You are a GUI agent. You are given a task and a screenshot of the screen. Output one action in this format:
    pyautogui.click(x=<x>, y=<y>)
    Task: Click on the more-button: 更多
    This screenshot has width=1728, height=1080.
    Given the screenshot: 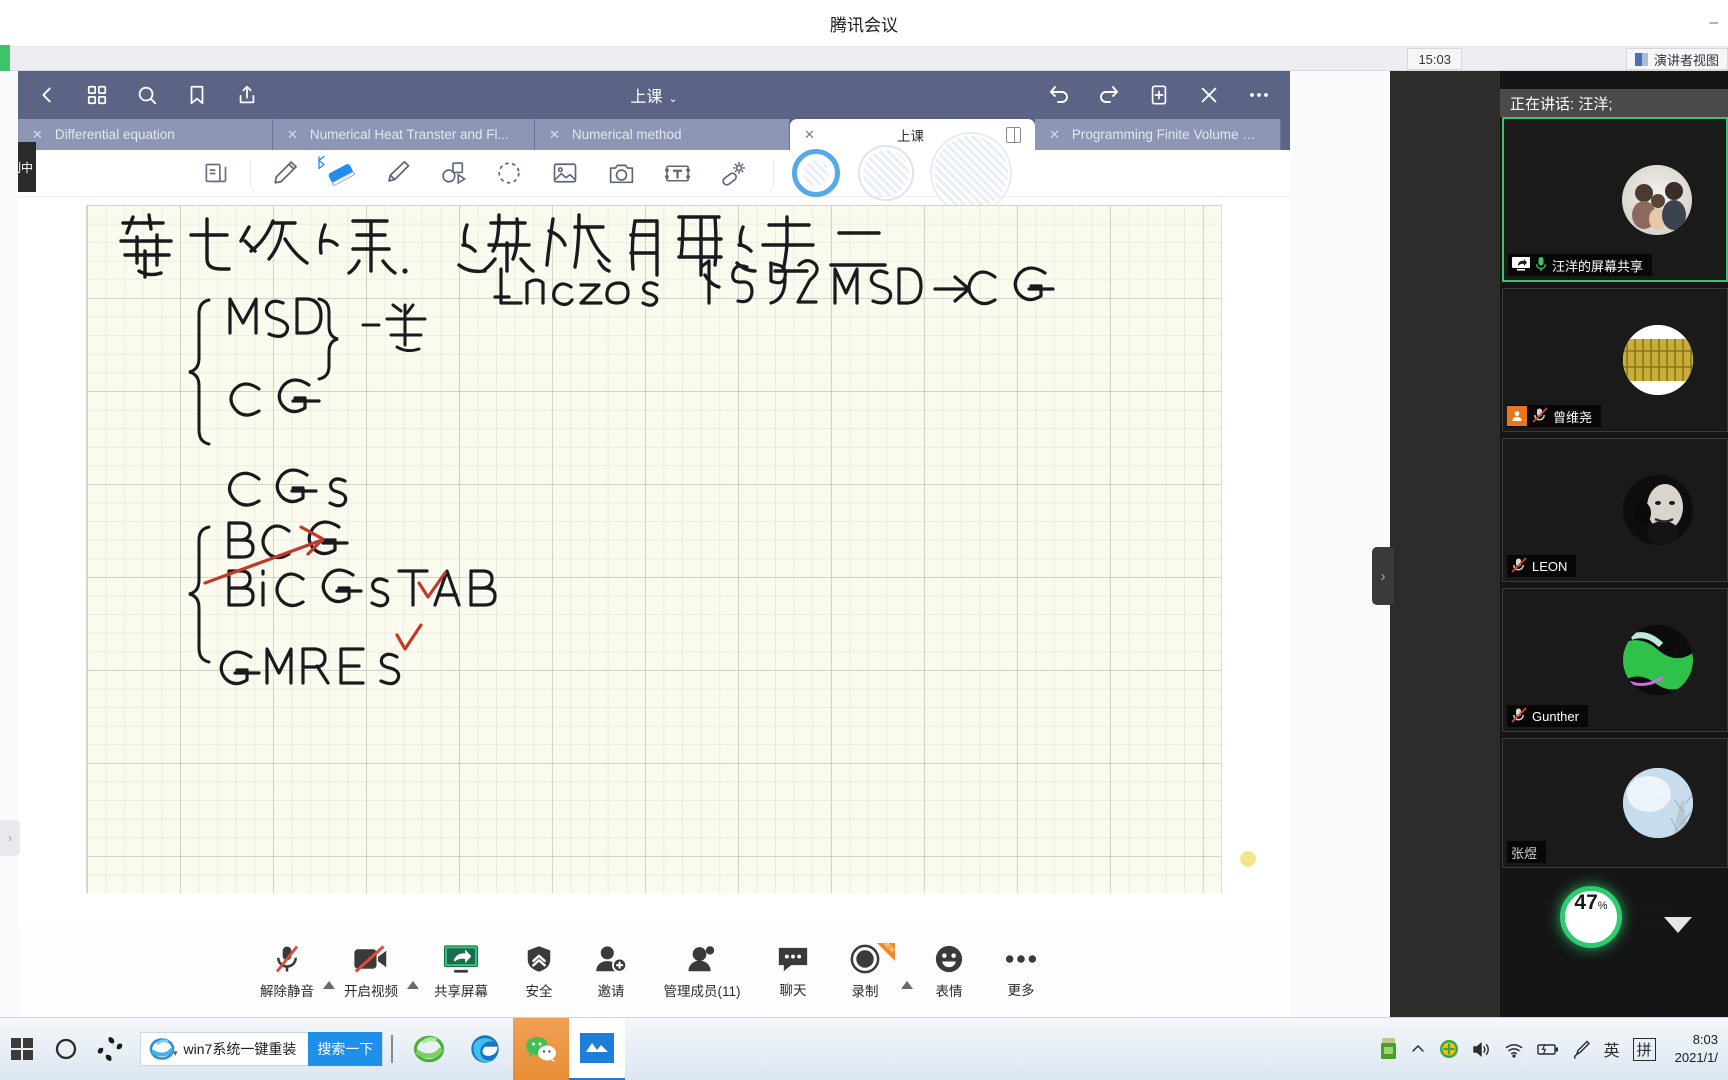 What is the action you would take?
    pyautogui.click(x=1021, y=972)
    